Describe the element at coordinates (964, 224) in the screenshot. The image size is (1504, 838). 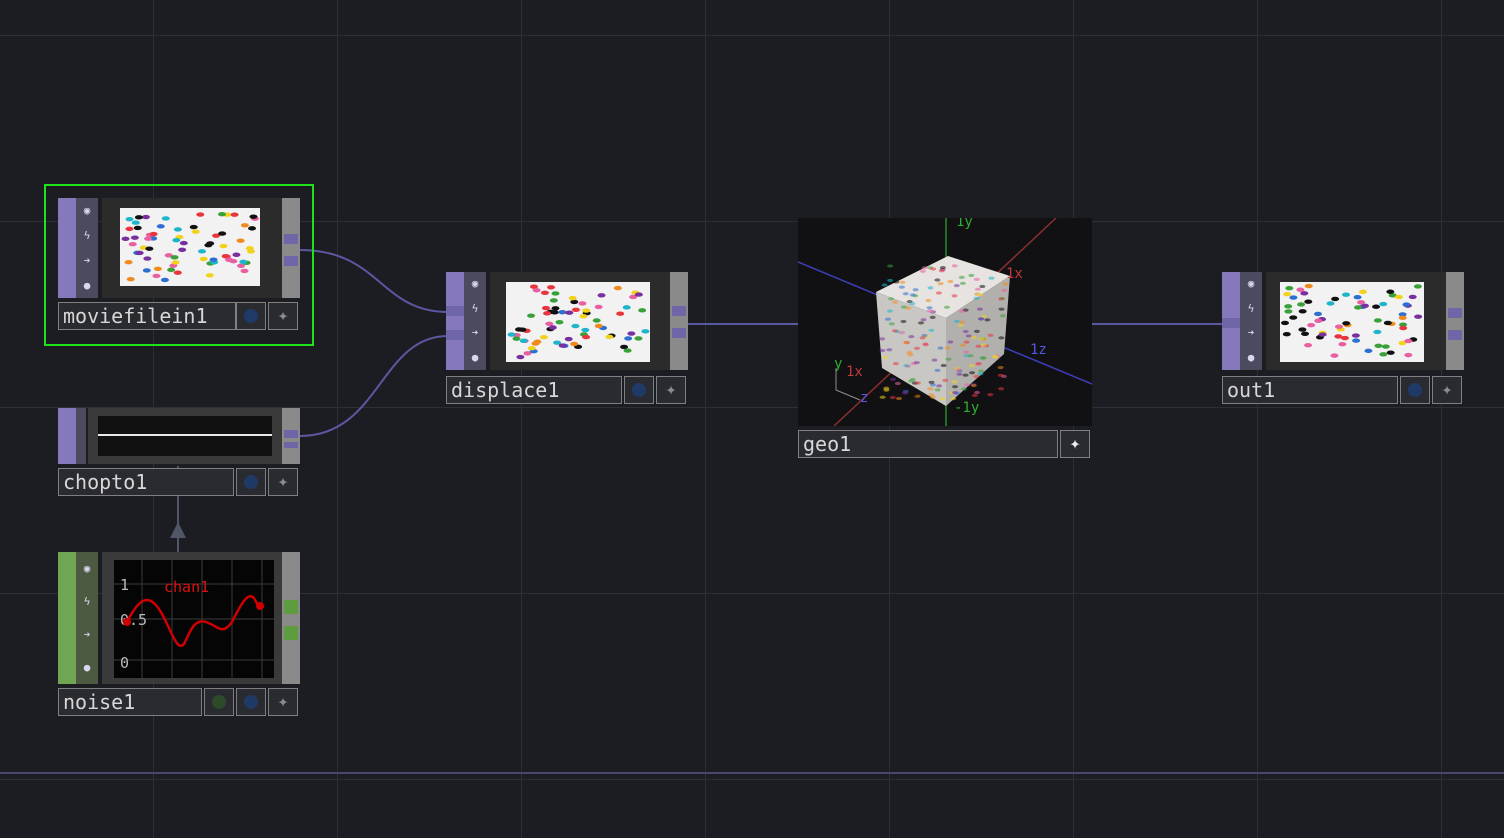
I see `axis-label: 1y` at that location.